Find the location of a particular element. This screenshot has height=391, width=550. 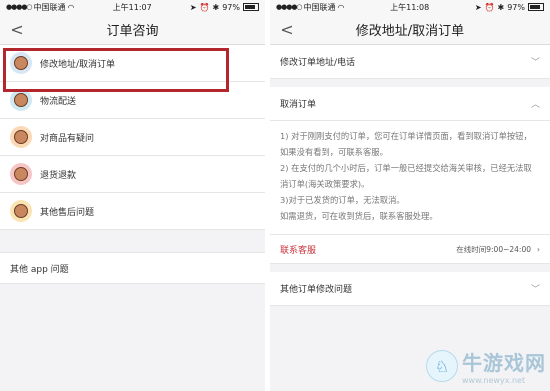

nav-bar: < 修改地址/取消订单 is located at coordinates (410, 29).